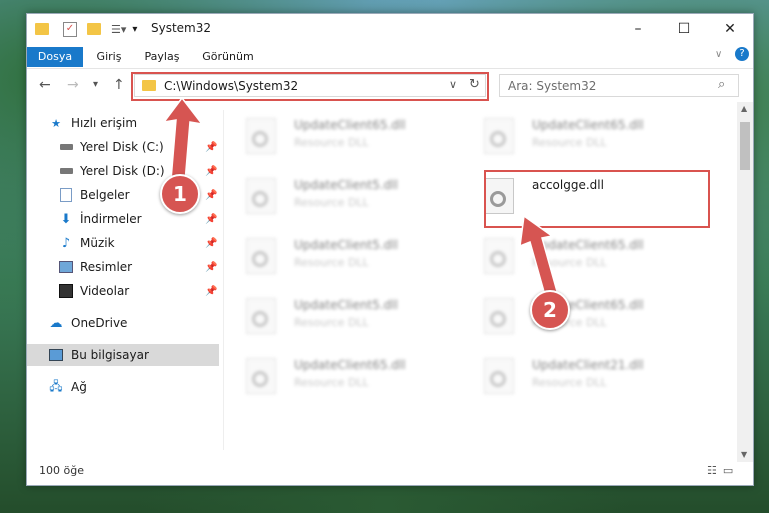 This screenshot has height=513, width=769. Describe the element at coordinates (56, 355) in the screenshot. I see `computer-icon` at that location.